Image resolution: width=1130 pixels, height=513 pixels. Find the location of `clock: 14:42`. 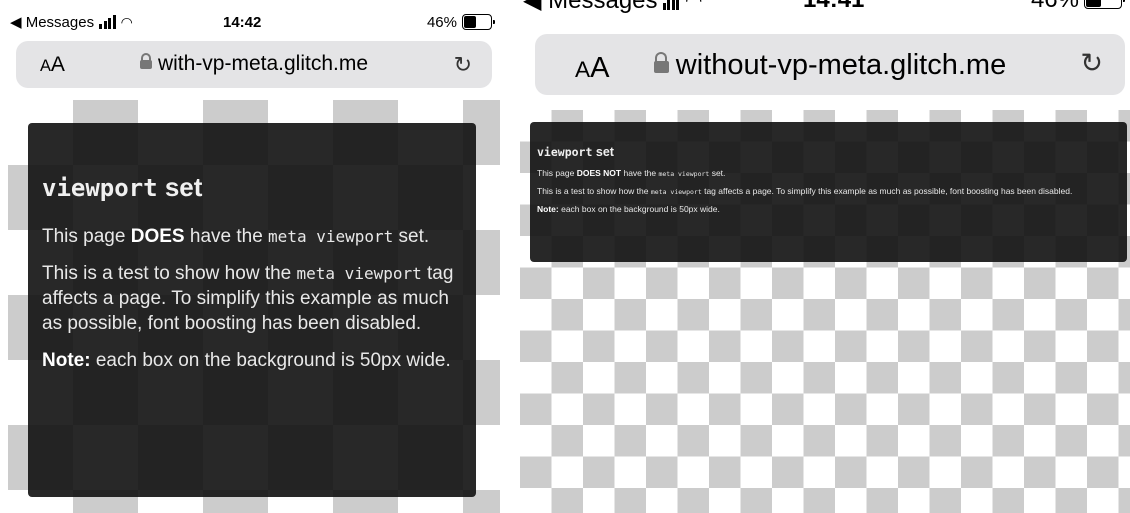

clock: 14:42 is located at coordinates (242, 22).